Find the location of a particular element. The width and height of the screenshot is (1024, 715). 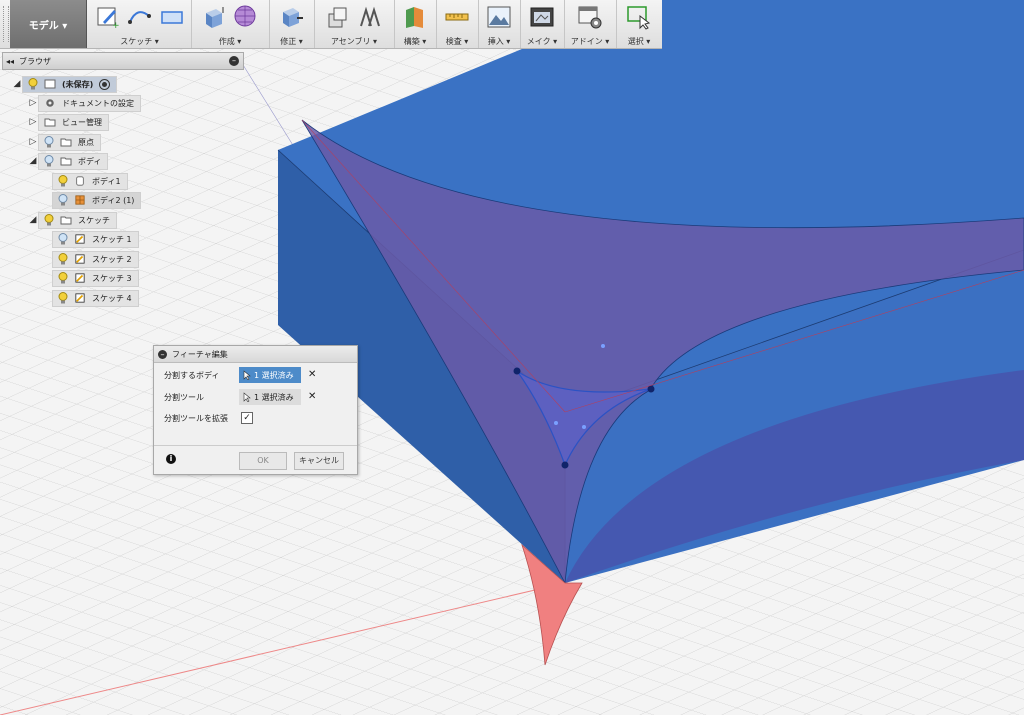

new-component-icon is located at coordinates (338, 17).